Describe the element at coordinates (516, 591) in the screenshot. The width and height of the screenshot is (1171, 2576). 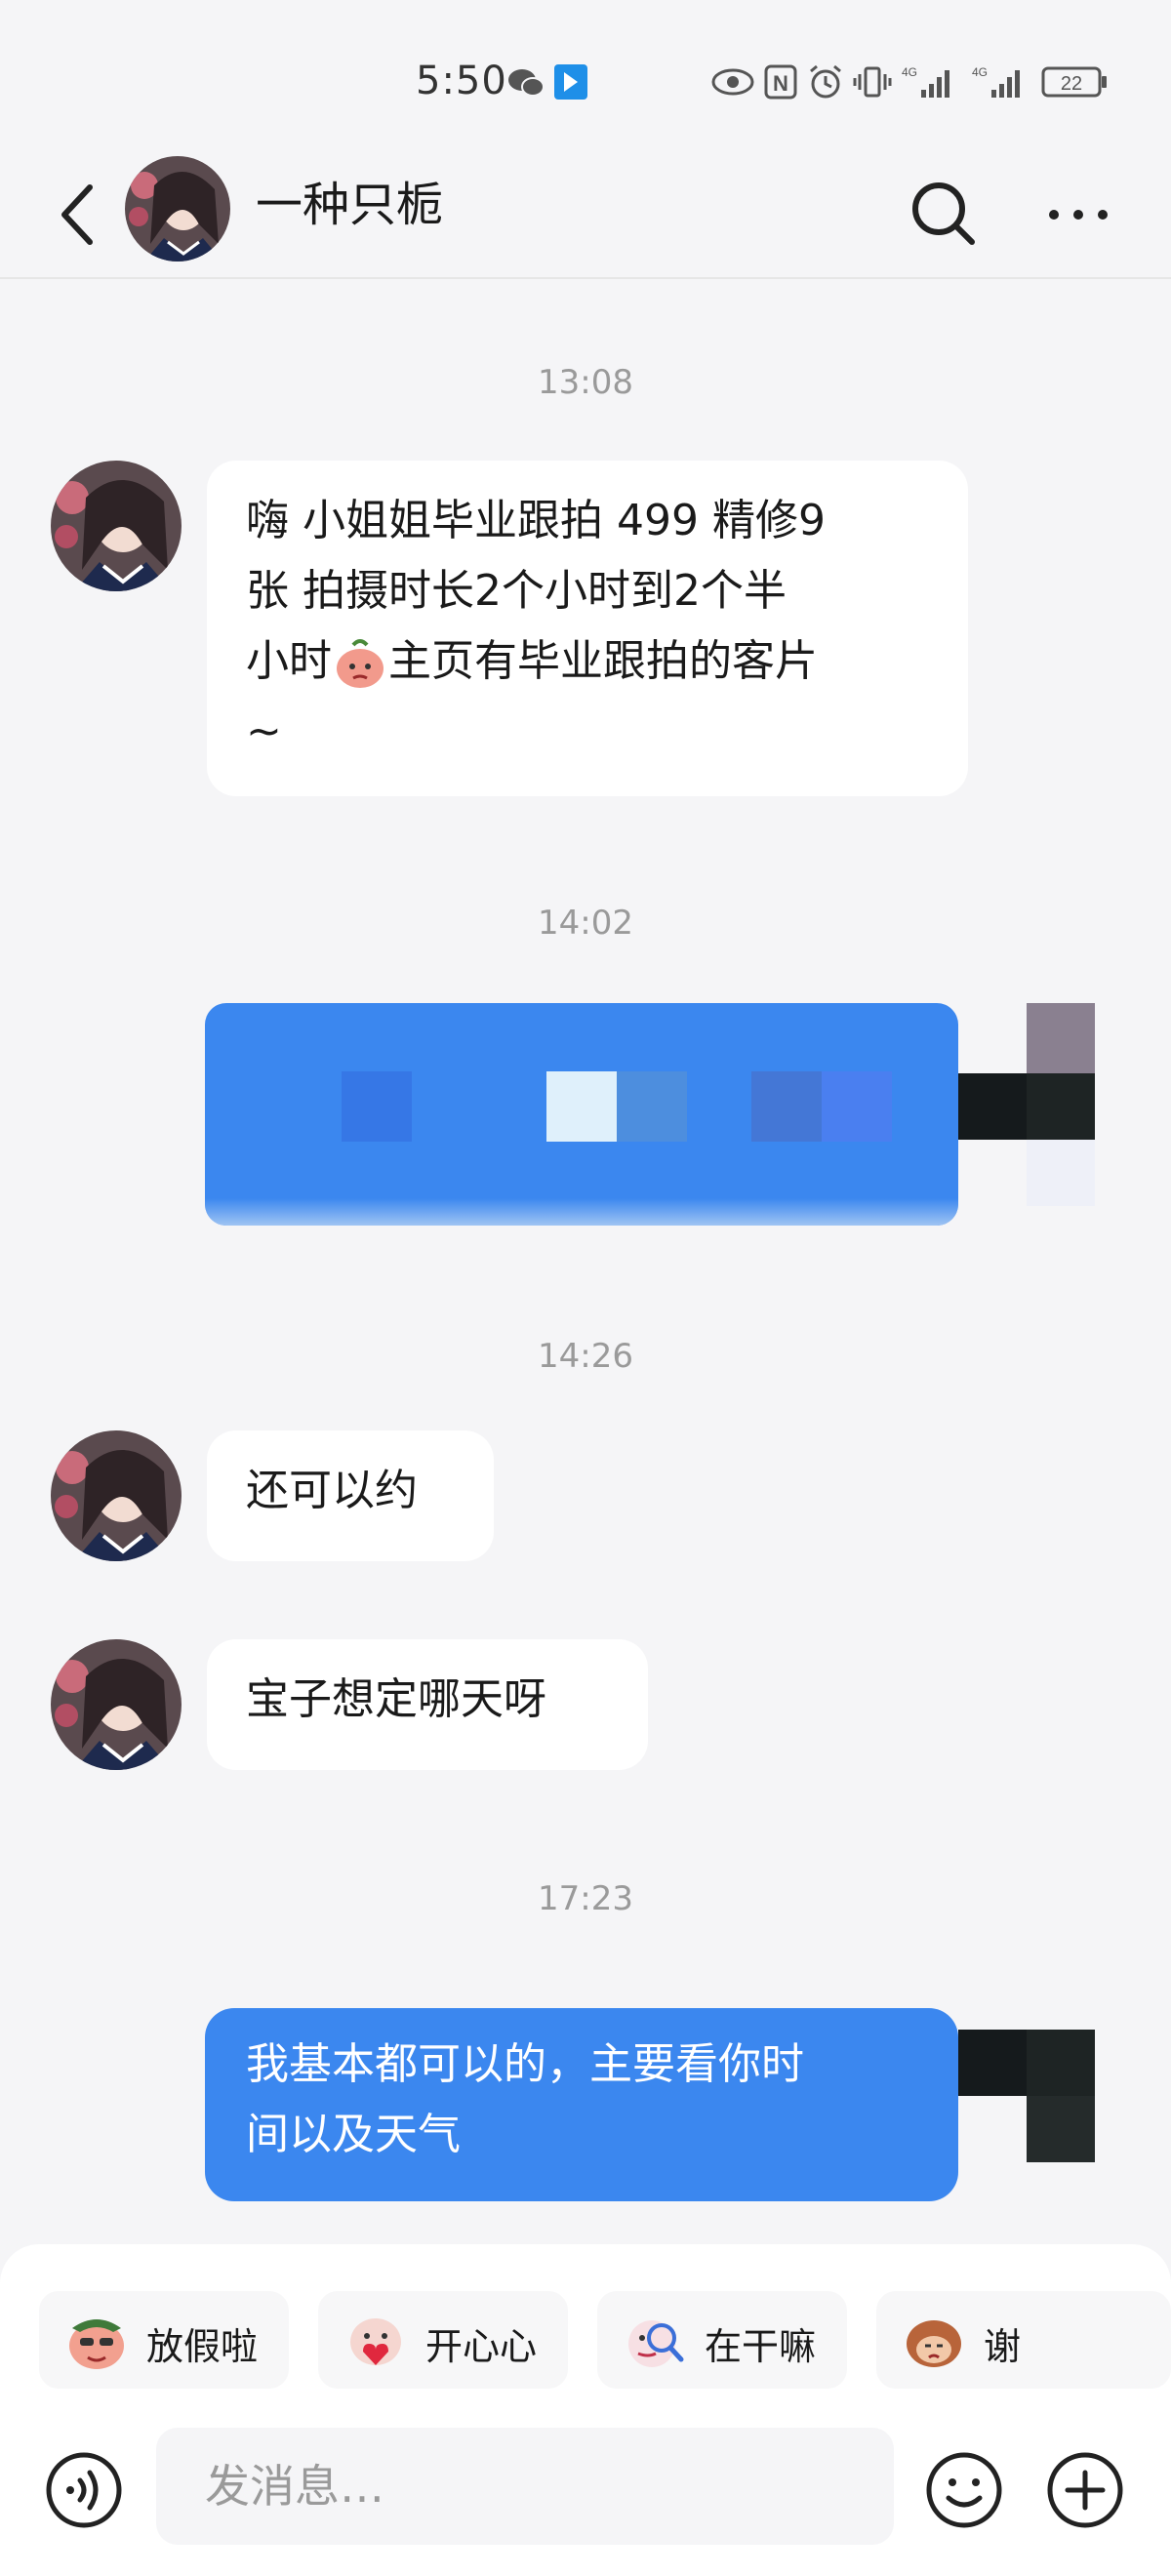
I see `message-line: 张 拍摄时长2个小时到2个半` at that location.